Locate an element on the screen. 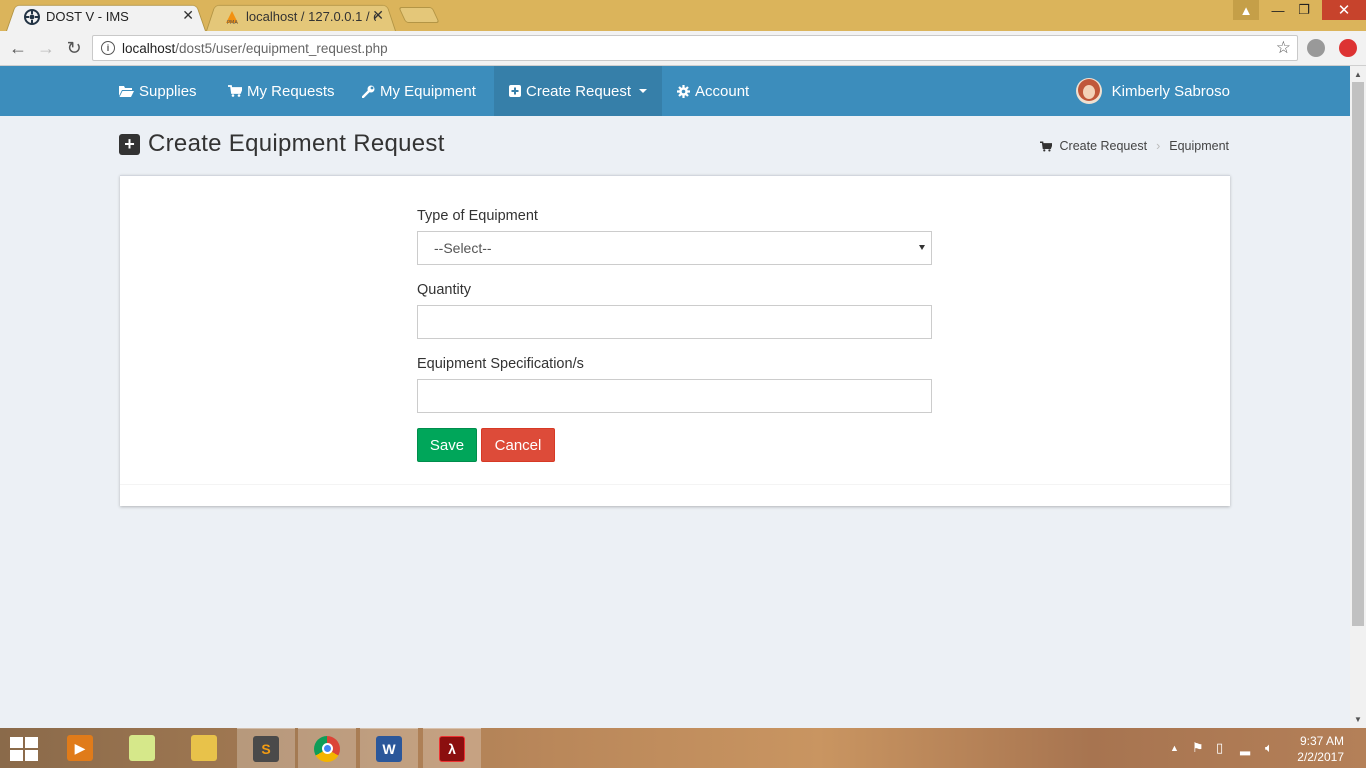  file-explorer-taskbar-icon is located at coordinates (204, 748).